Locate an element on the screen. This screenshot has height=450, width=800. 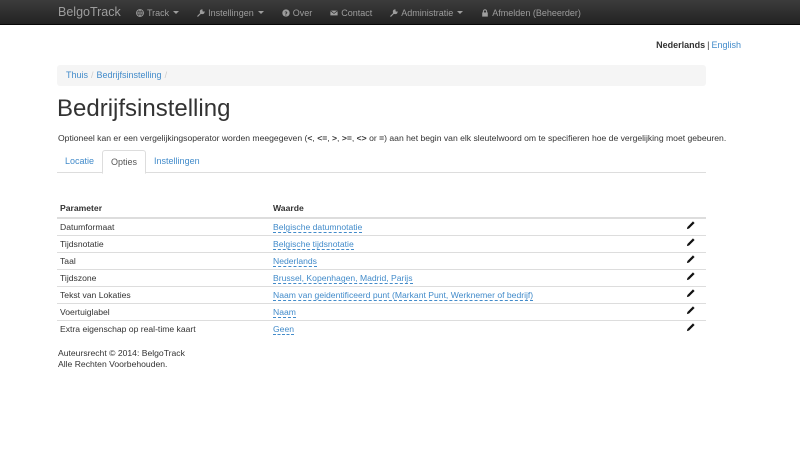
value-cell: Naam is located at coordinates (472, 311).